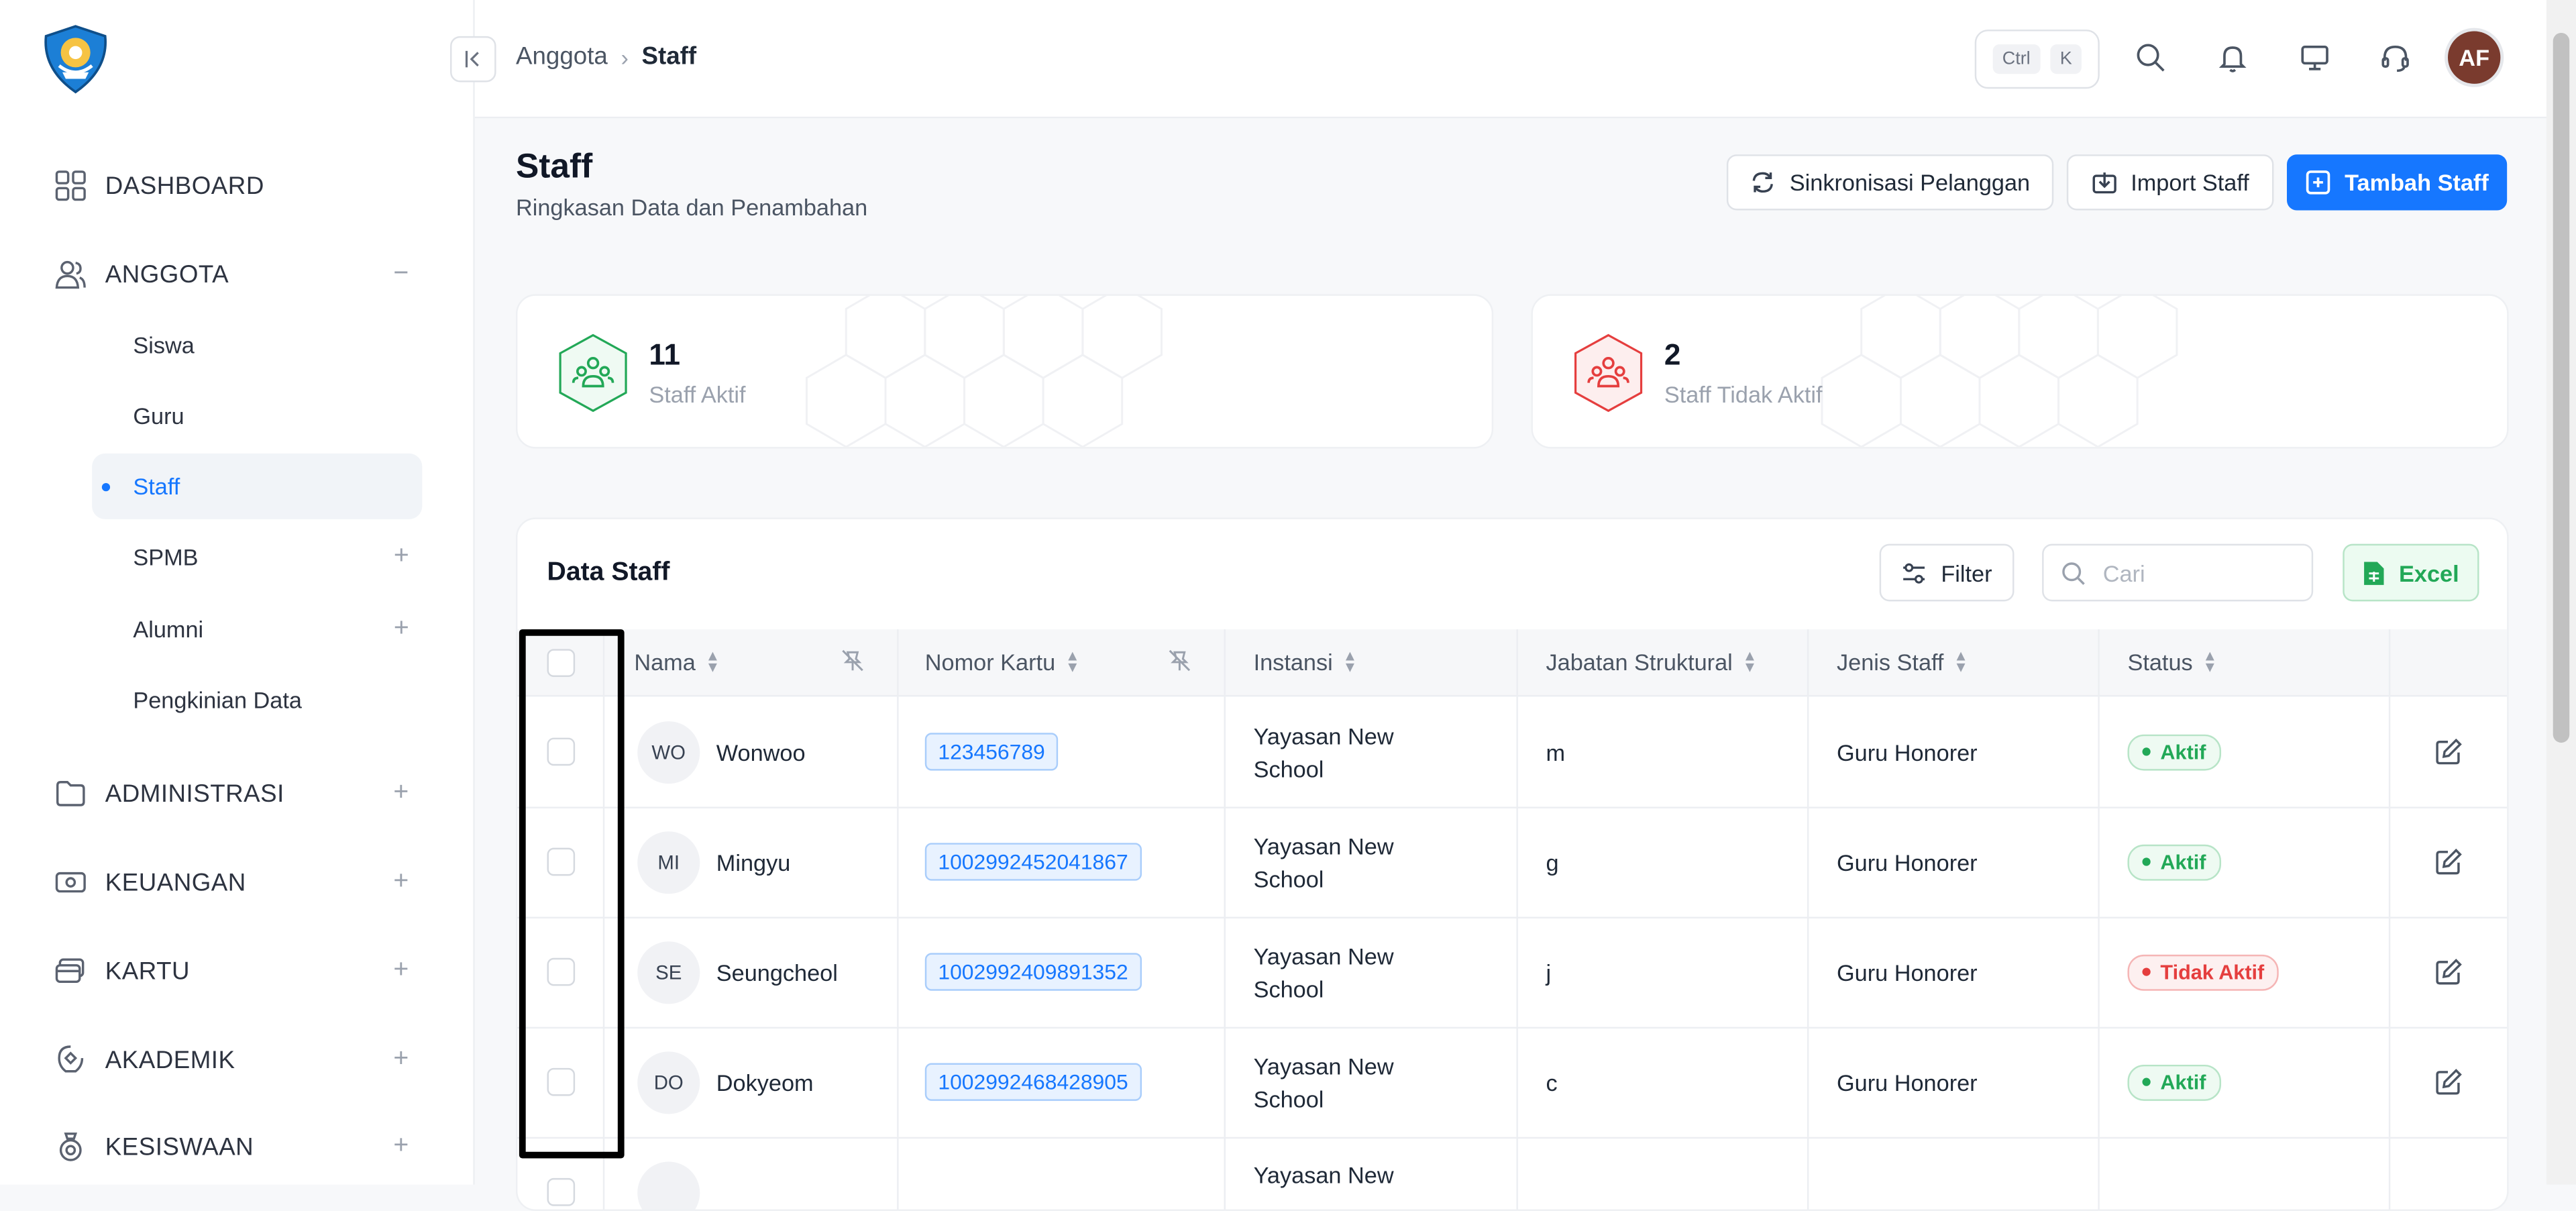  I want to click on active-dot, so click(106, 487).